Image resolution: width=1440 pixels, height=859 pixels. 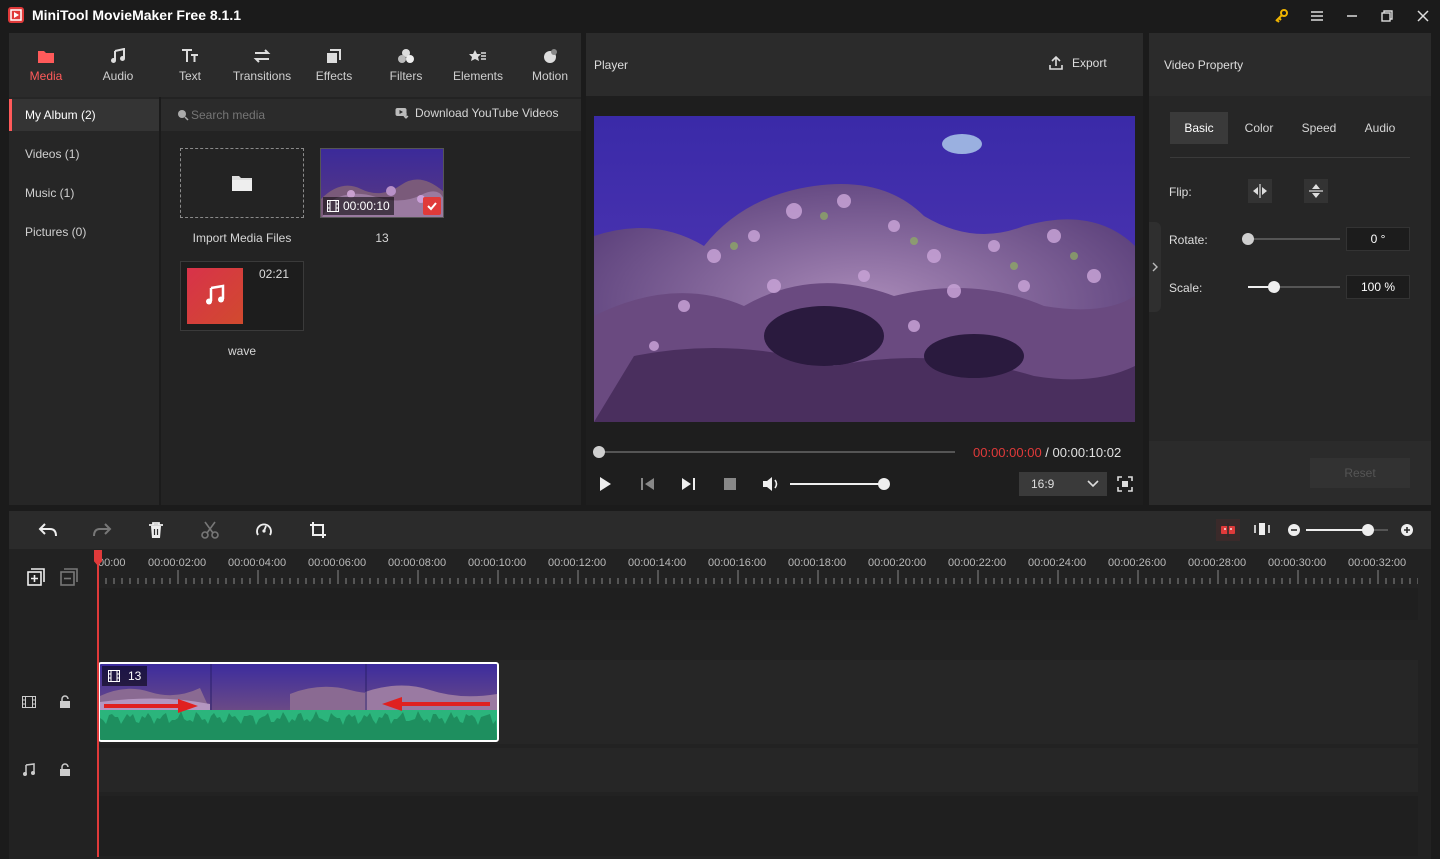 I want to click on magnet-icon, so click(x=1228, y=530).